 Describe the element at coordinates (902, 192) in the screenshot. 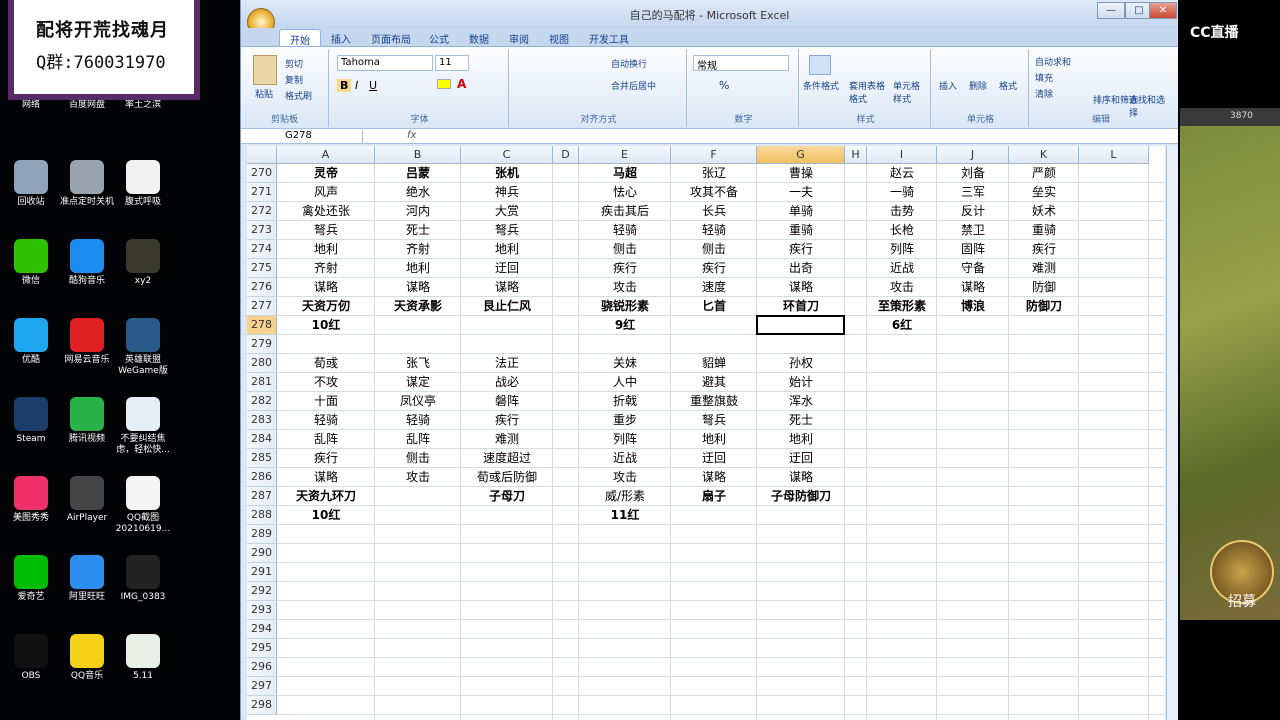

I see `cell-i271: 一骑` at that location.